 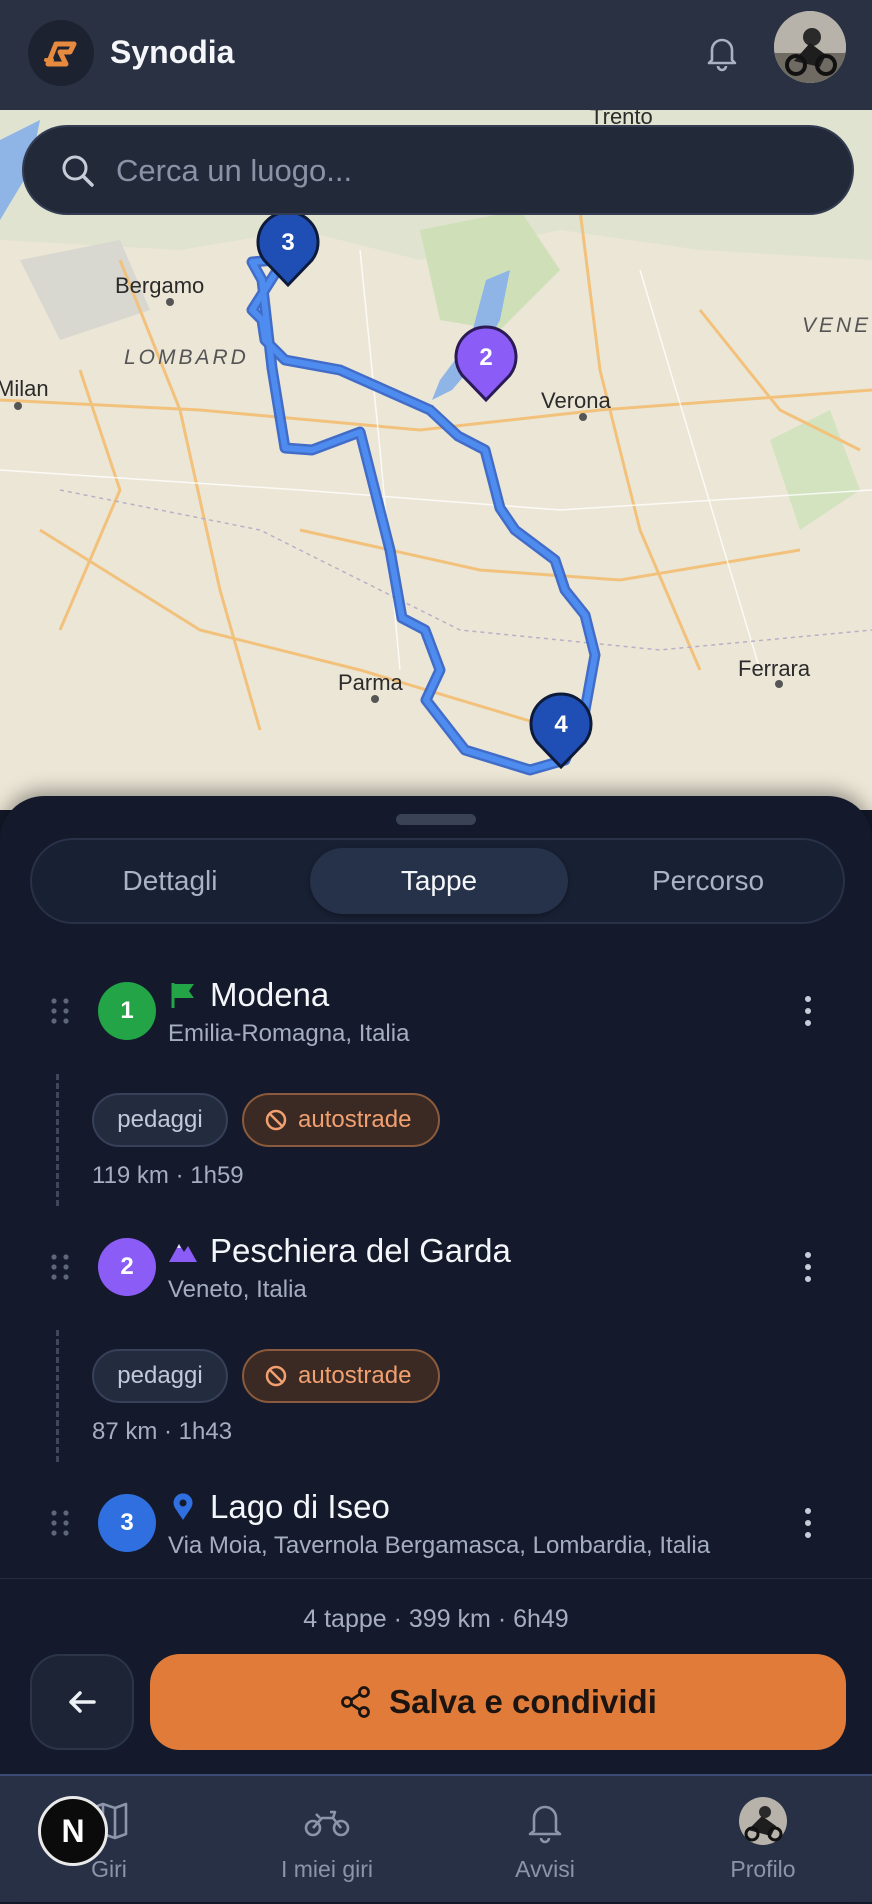 I want to click on stop-name: Lago di Iseo, so click(x=300, y=1506).